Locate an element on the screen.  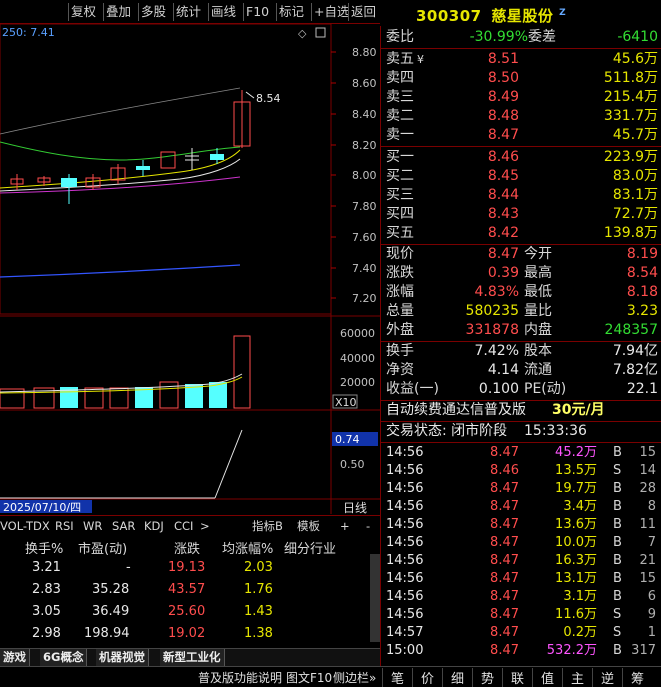
diamond-icon: ◇ is located at coordinates (302, 33).